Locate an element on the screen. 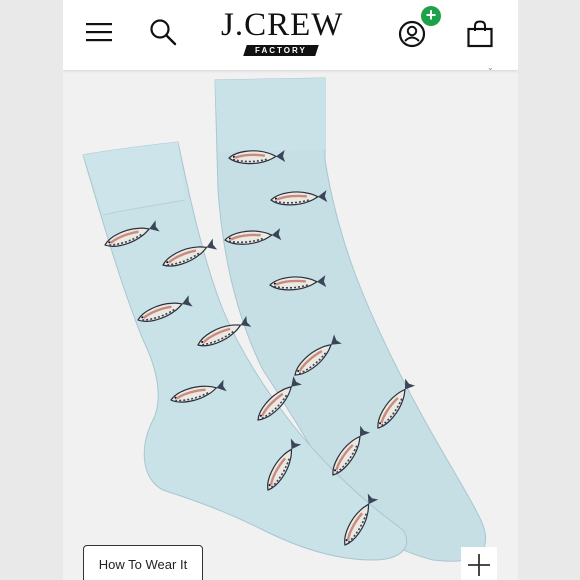 This screenshot has height=580, width=580. bag-icon is located at coordinates (480, 34).